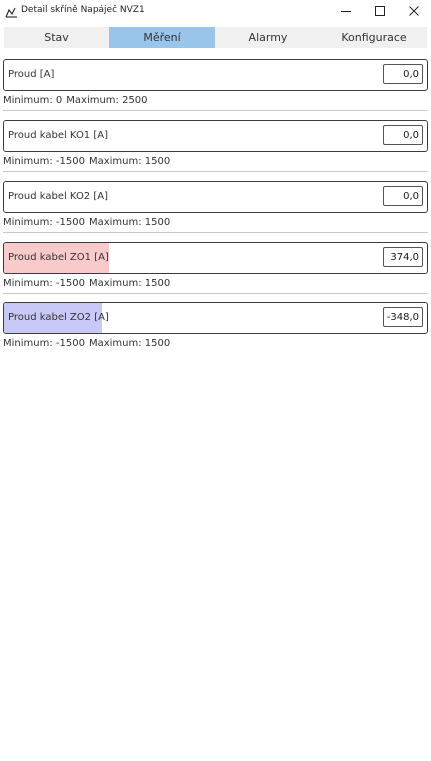 The image size is (431, 761). Describe the element at coordinates (215, 136) in the screenshot. I see `measurement-bar: Proud kabel KO1 [A] 0,0` at that location.